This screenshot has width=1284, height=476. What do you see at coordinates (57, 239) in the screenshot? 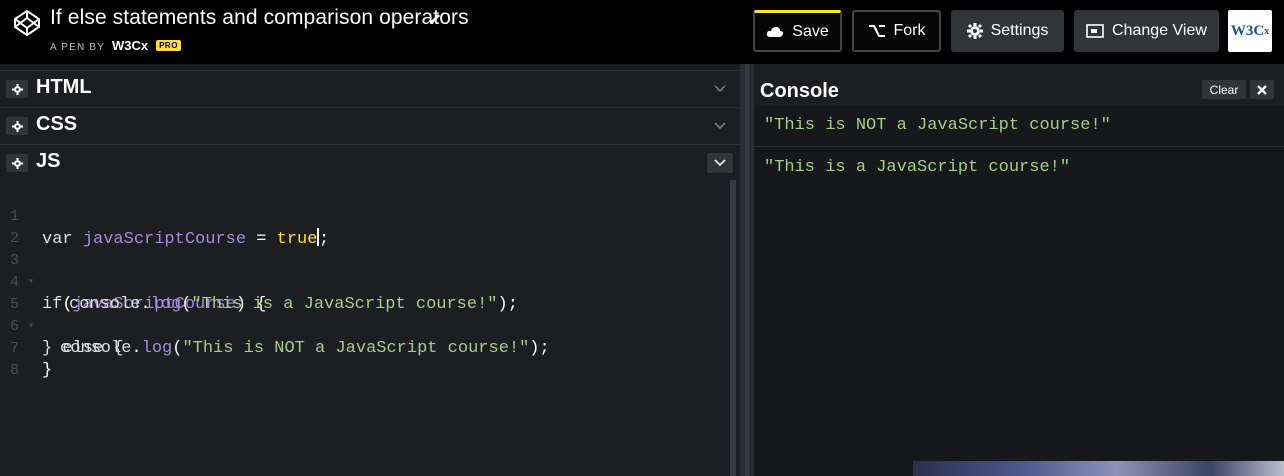
I see `code-token: var` at bounding box center [57, 239].